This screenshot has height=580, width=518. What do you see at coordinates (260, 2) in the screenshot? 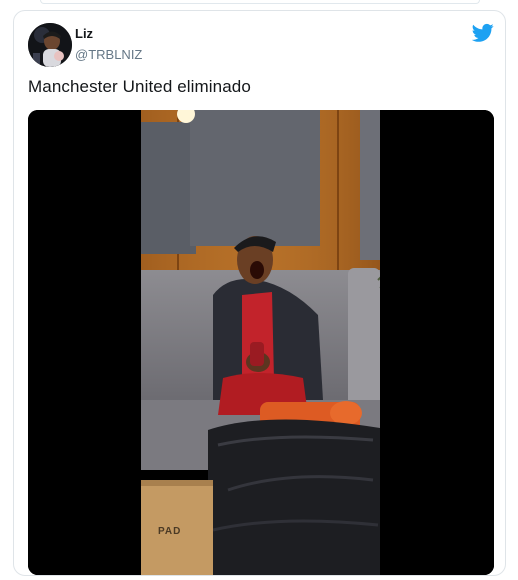
I see `divider` at bounding box center [260, 2].